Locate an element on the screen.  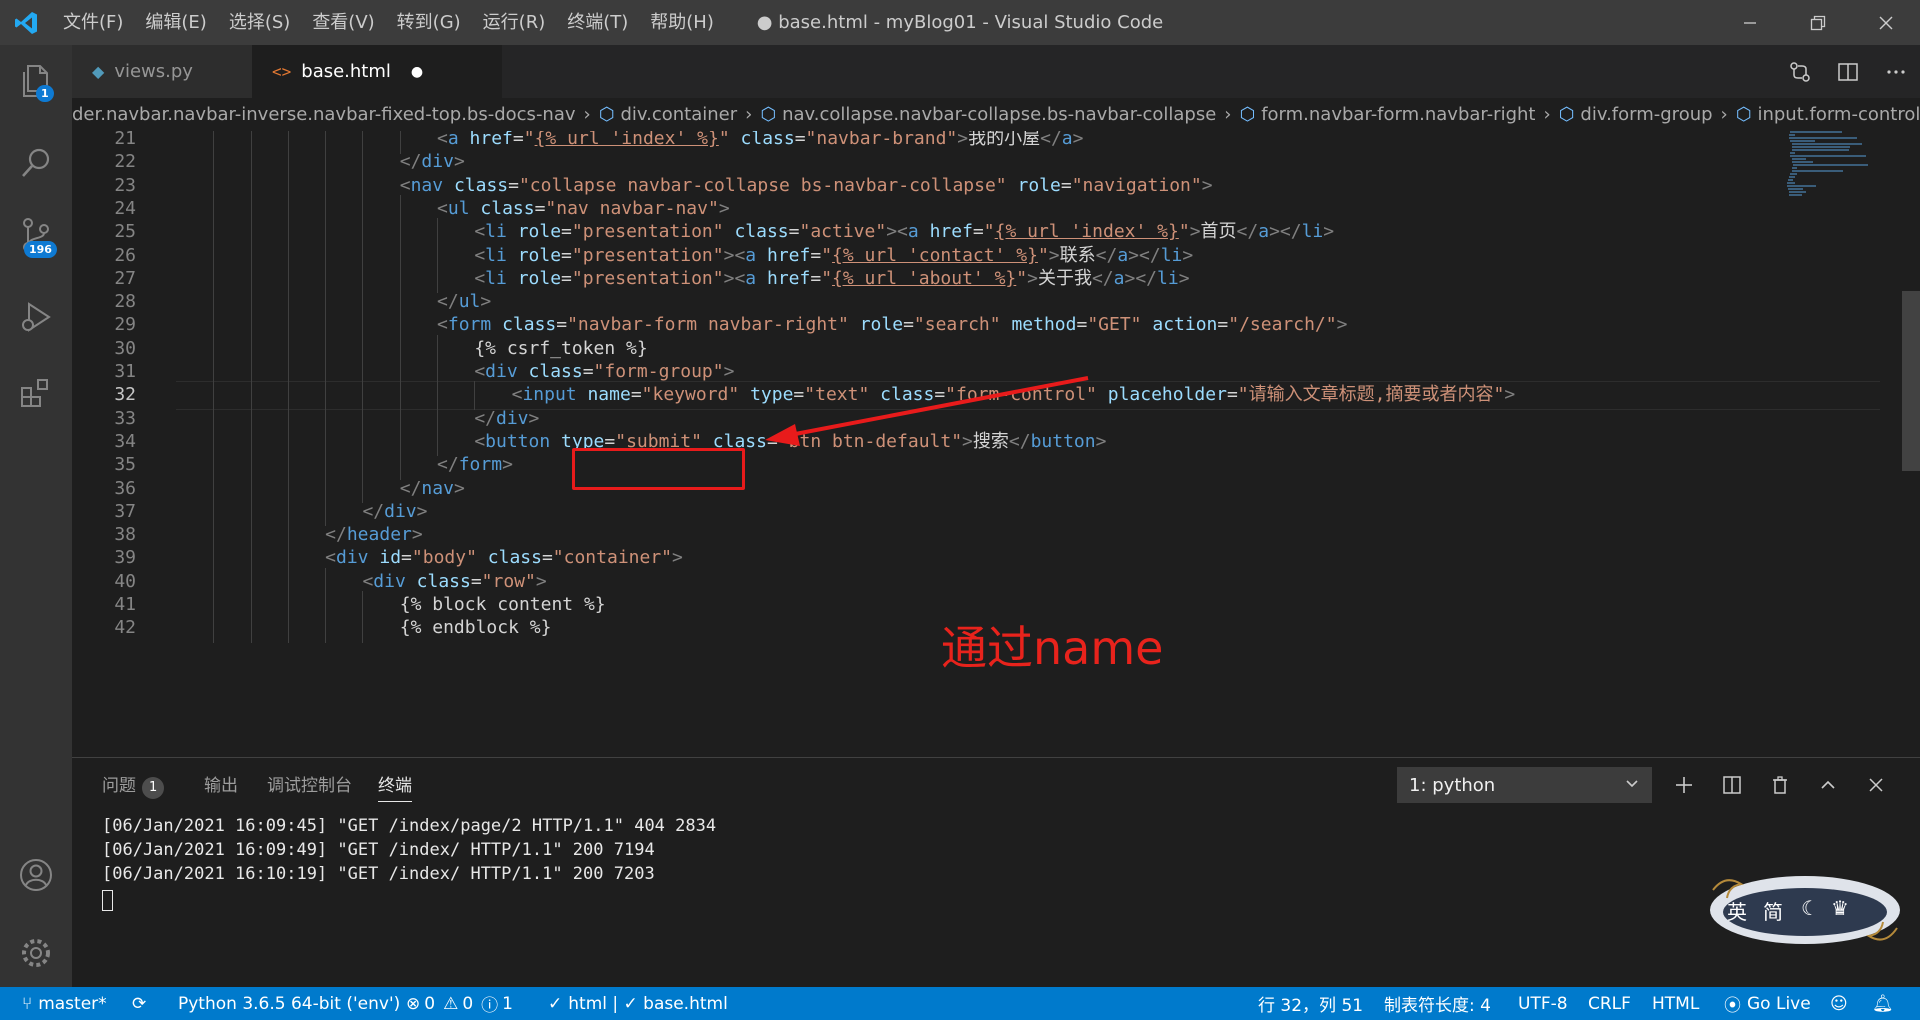
menu-help: 帮助(H) is located at coordinates (682, 22).